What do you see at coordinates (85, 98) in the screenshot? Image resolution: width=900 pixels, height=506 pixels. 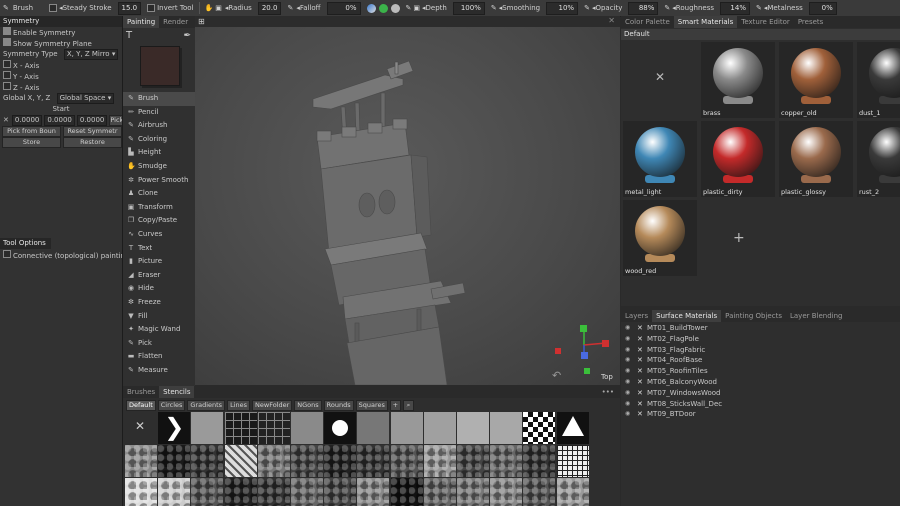 I see `global-space-dropdown: Global Space ▾` at bounding box center [85, 98].